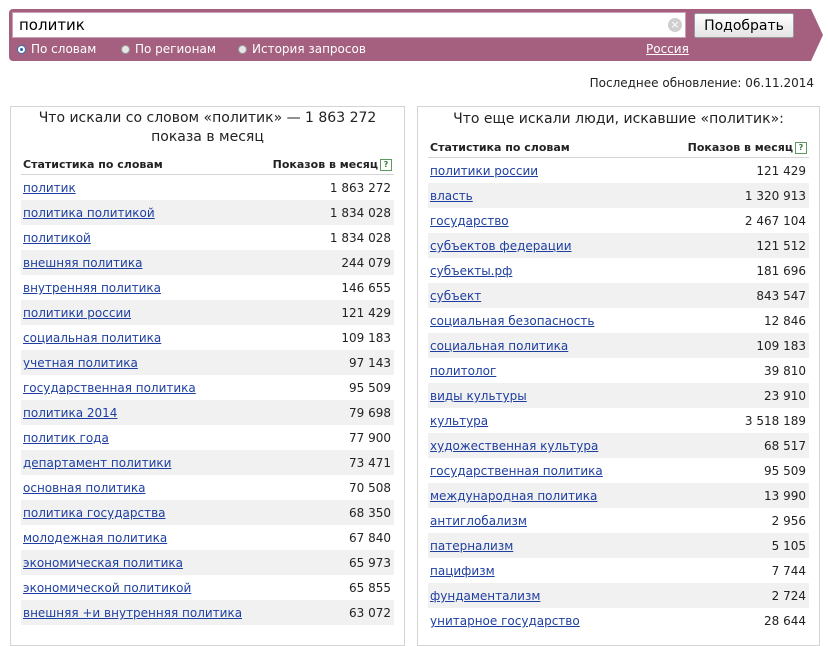 This screenshot has width=828, height=646. What do you see at coordinates (618, 545) in the screenshot?
I see `table-row: патернализм 5 105` at bounding box center [618, 545].